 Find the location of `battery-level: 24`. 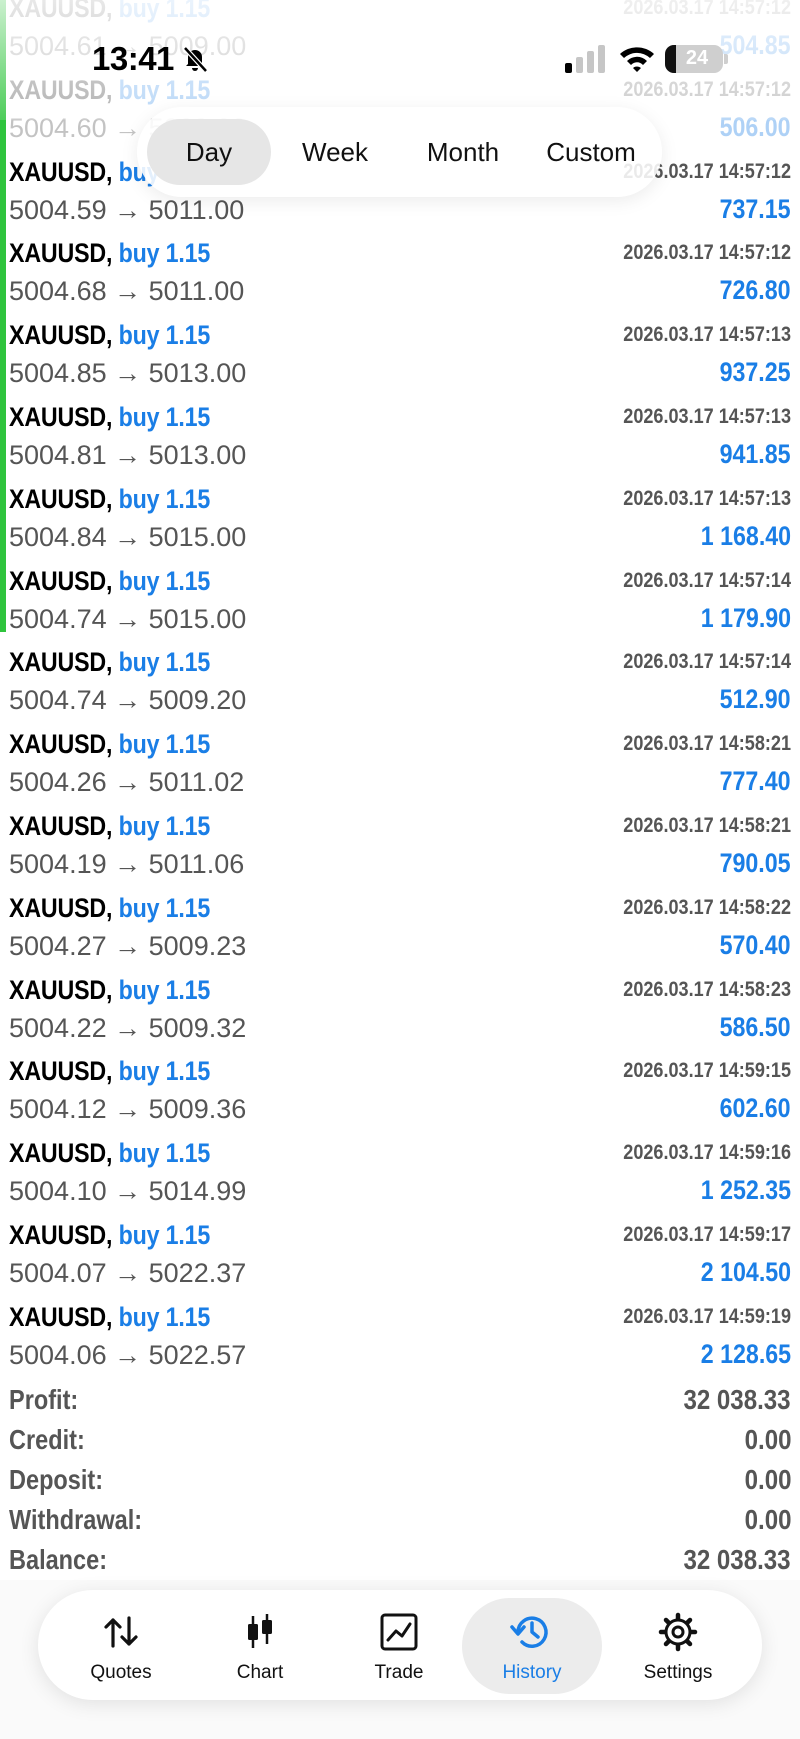

battery-level: 24 is located at coordinates (697, 58).